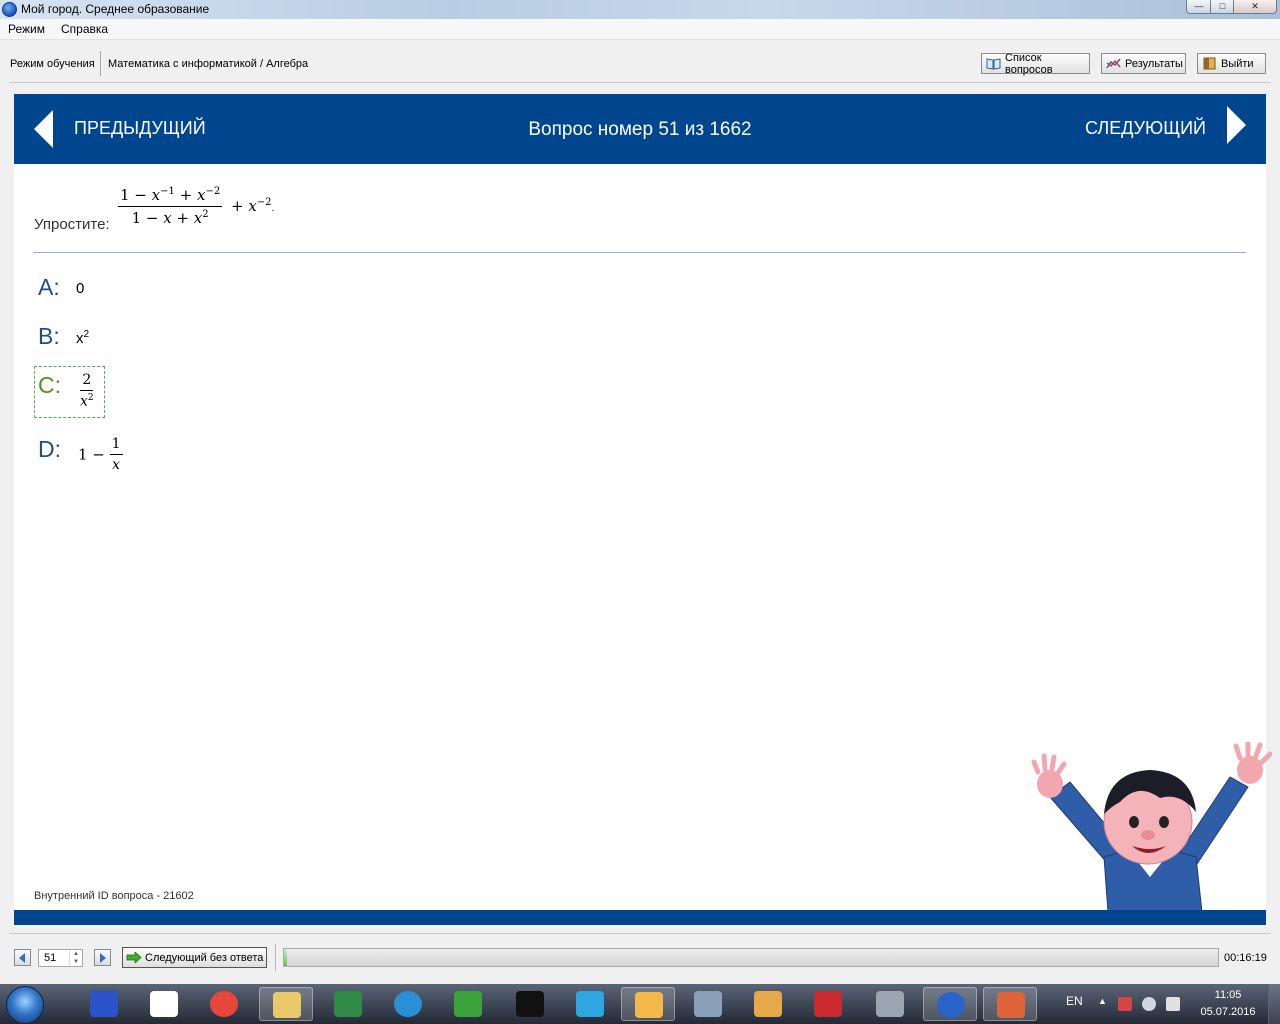 The image size is (1280, 1024). Describe the element at coordinates (134, 957) in the screenshot. I see `green-arrow-icon` at that location.